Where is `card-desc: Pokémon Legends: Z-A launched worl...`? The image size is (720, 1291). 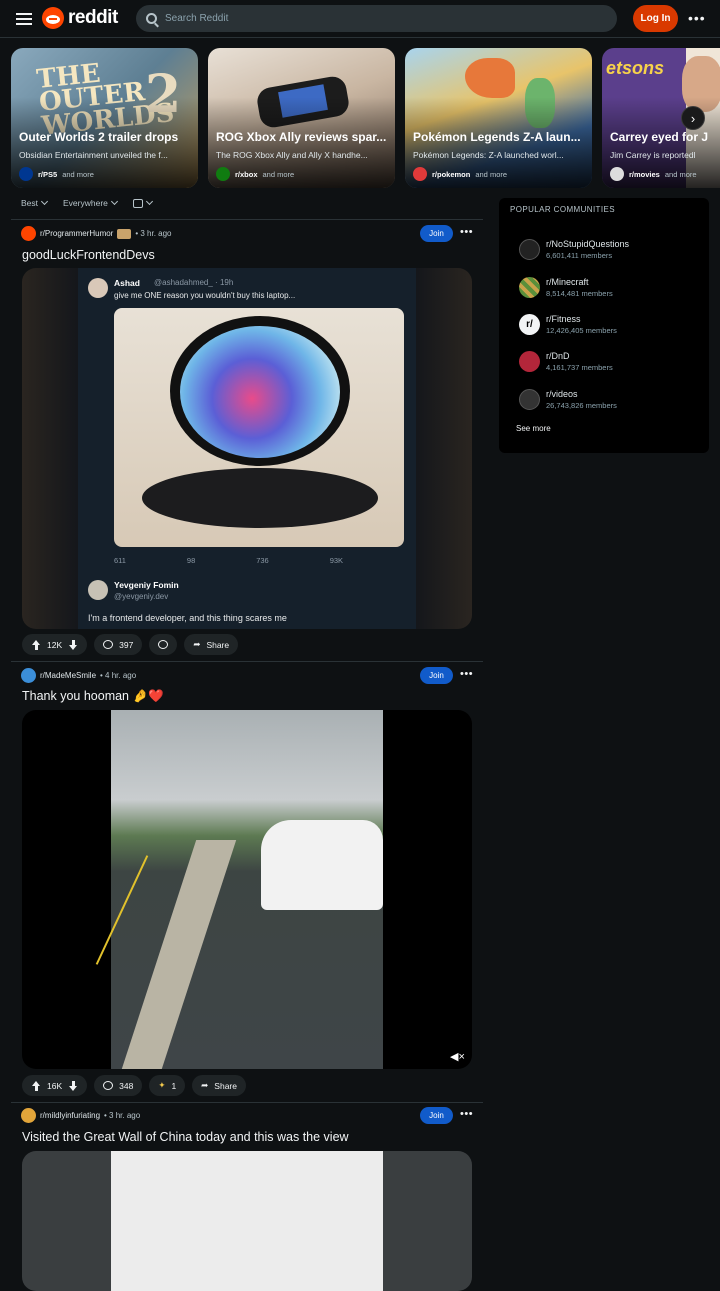 card-desc: Pokémon Legends: Z-A launched worl... is located at coordinates (488, 155).